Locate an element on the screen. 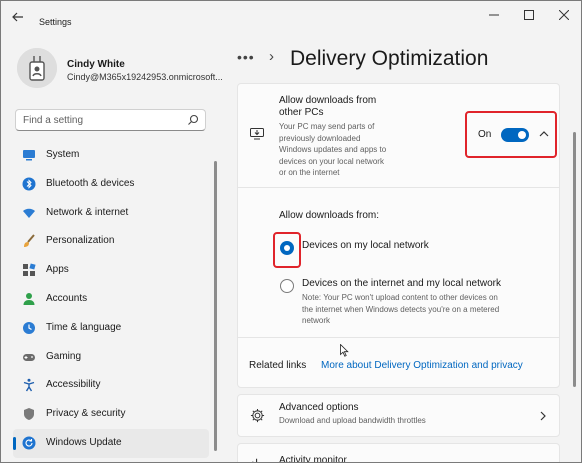 The width and height of the screenshot is (582, 463). option-local-network-label: Devices on my local network is located at coordinates (365, 245).